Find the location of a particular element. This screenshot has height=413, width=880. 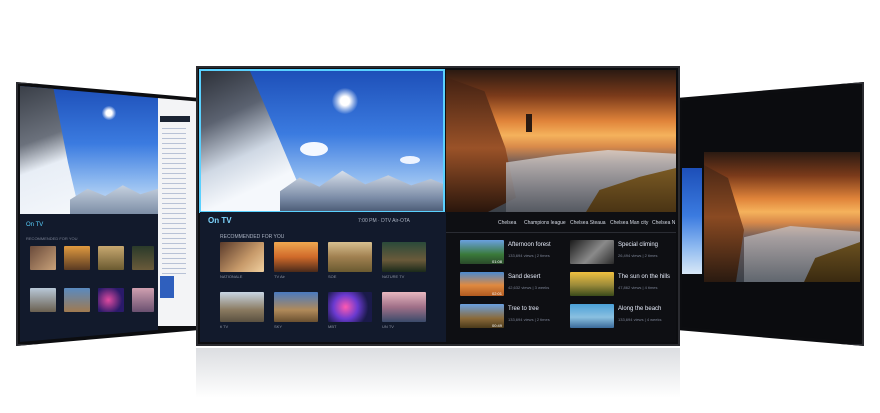

category-tab: Chelsea Man city is located at coordinates (629, 223).